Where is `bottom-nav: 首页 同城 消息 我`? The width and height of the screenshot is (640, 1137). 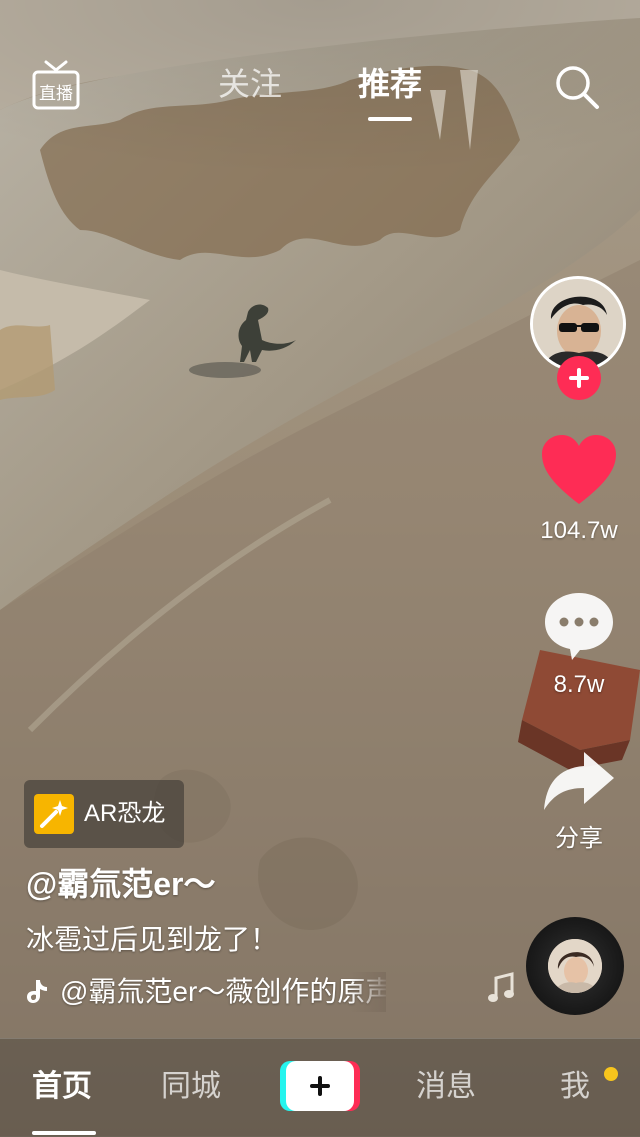
bottom-nav: 首页 同城 消息 我 is located at coordinates (320, 1087).